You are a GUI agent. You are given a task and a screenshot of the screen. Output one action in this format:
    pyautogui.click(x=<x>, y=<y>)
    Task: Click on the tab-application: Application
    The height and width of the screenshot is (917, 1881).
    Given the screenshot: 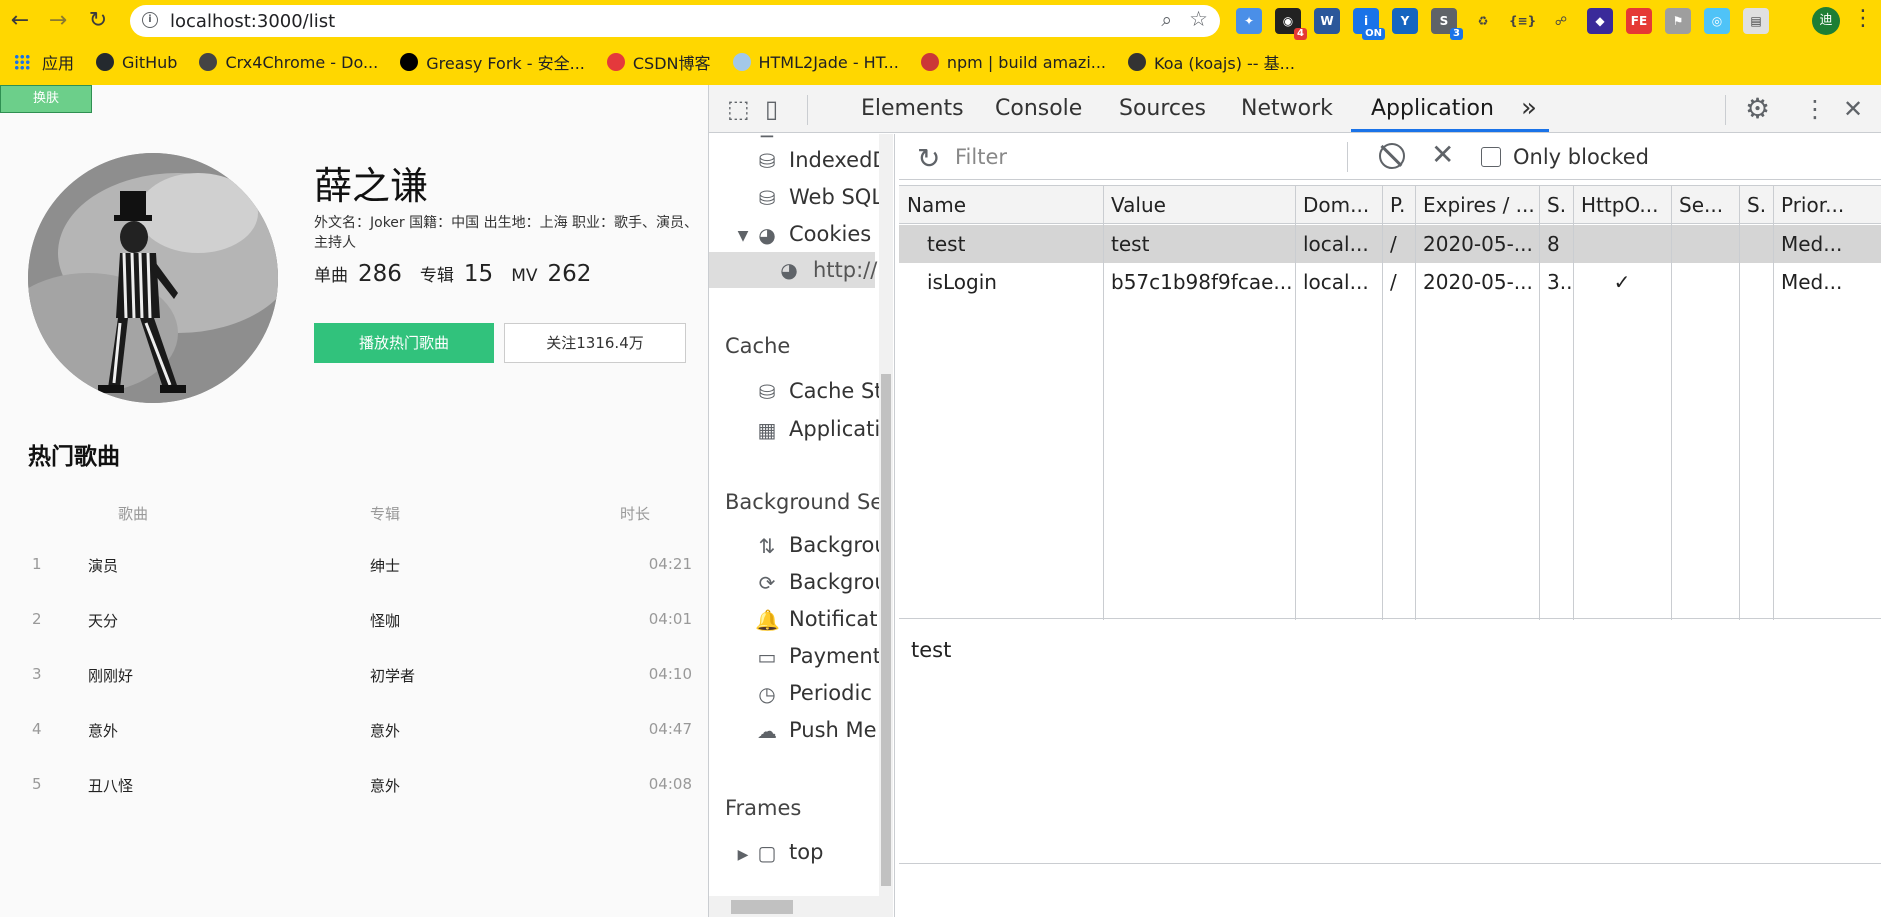 What is the action you would take?
    pyautogui.click(x=1432, y=108)
    